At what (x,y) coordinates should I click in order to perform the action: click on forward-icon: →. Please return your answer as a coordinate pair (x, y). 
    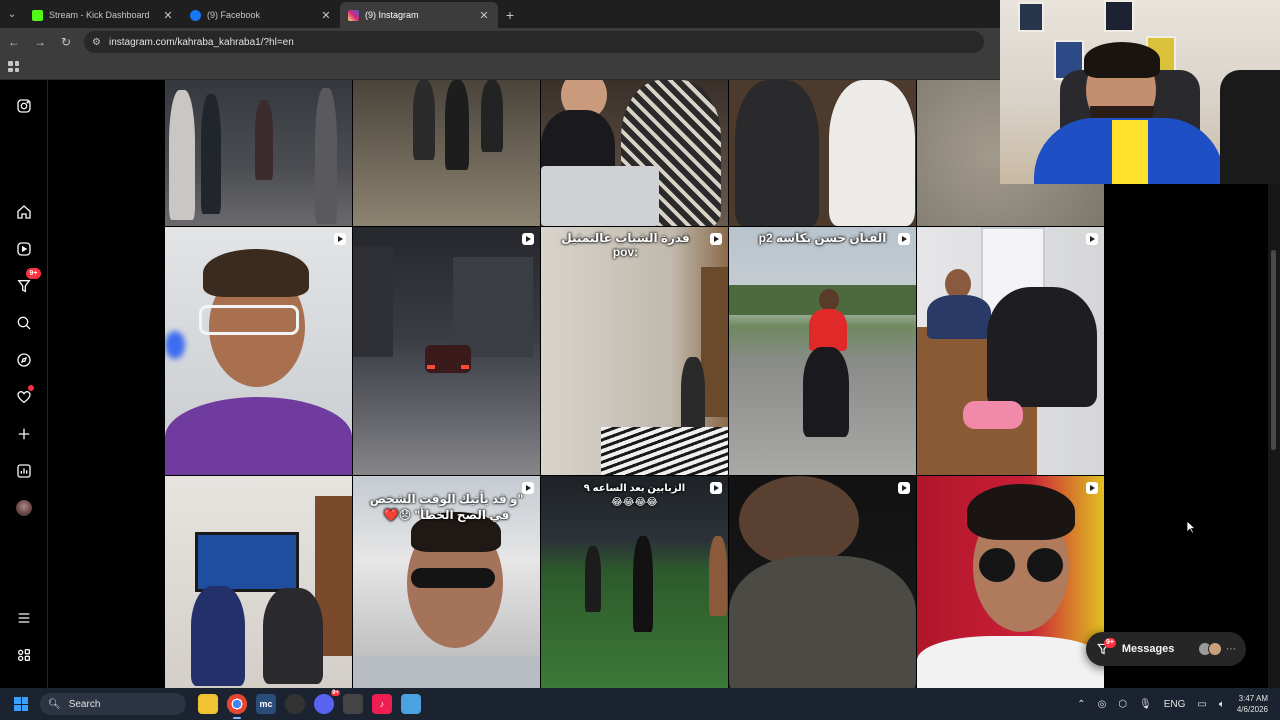
    Looking at the image, I should click on (40, 42).